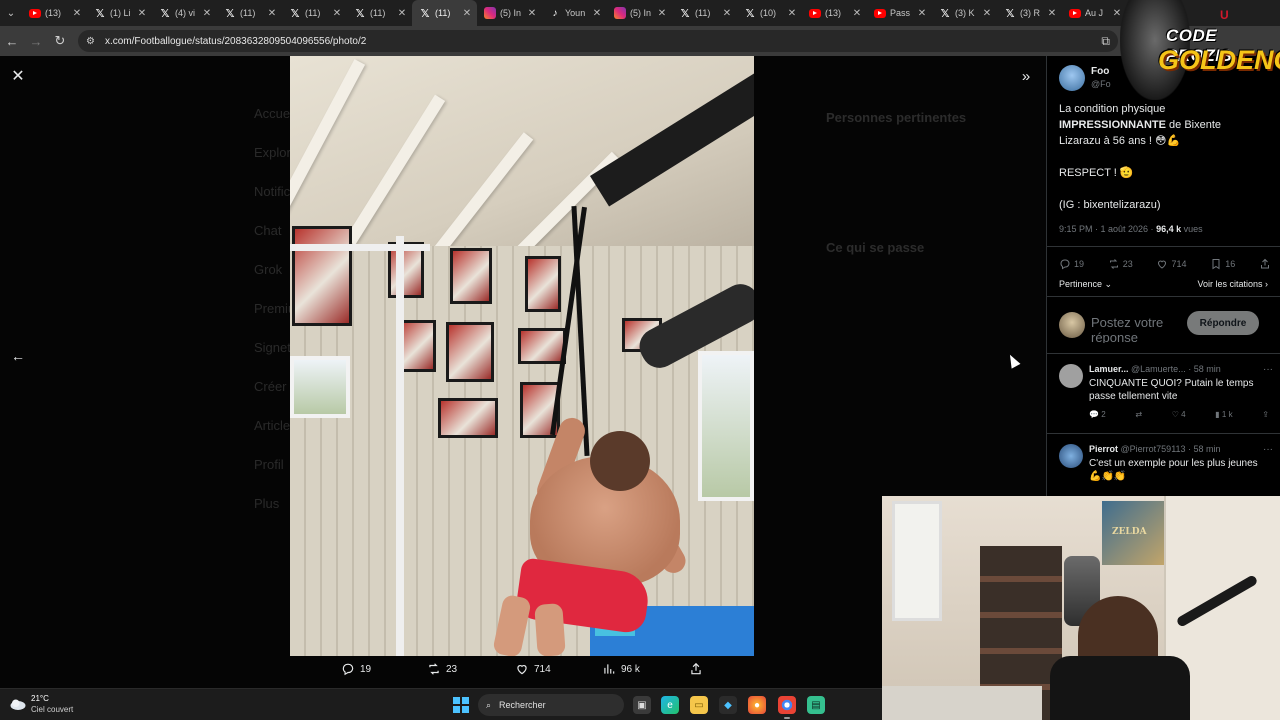 This screenshot has height=720, width=1280. I want to click on site-info-icon: ⚙, so click(90, 41).